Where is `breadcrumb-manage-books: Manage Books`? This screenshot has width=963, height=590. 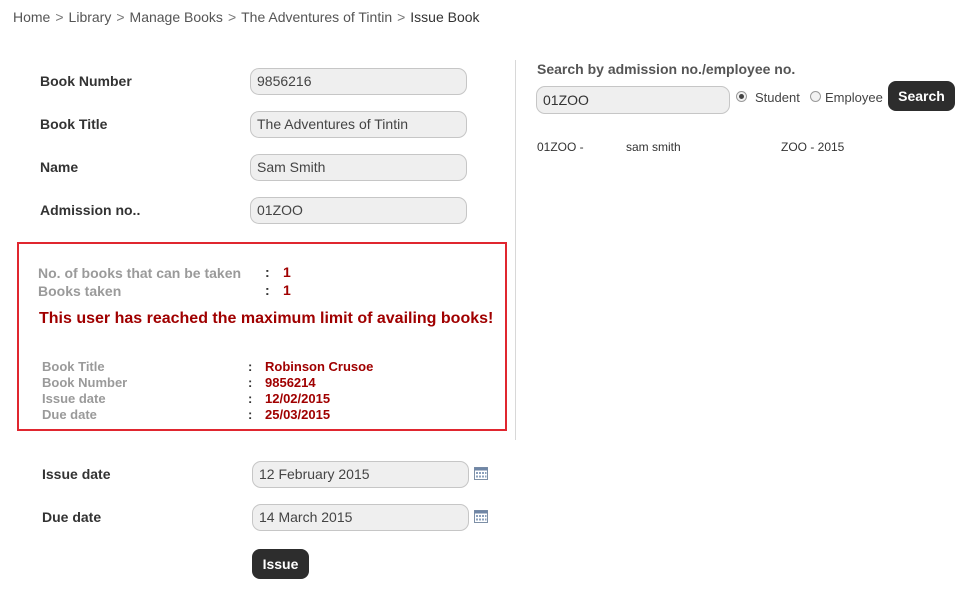
breadcrumb-manage-books: Manage Books is located at coordinates (176, 17).